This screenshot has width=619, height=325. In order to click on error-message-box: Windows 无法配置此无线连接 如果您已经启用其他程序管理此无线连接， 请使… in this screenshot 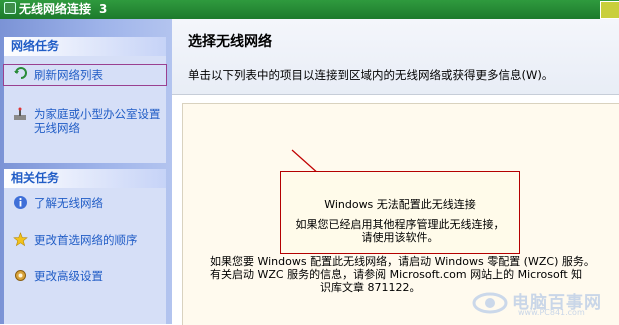, I will do `click(400, 212)`.